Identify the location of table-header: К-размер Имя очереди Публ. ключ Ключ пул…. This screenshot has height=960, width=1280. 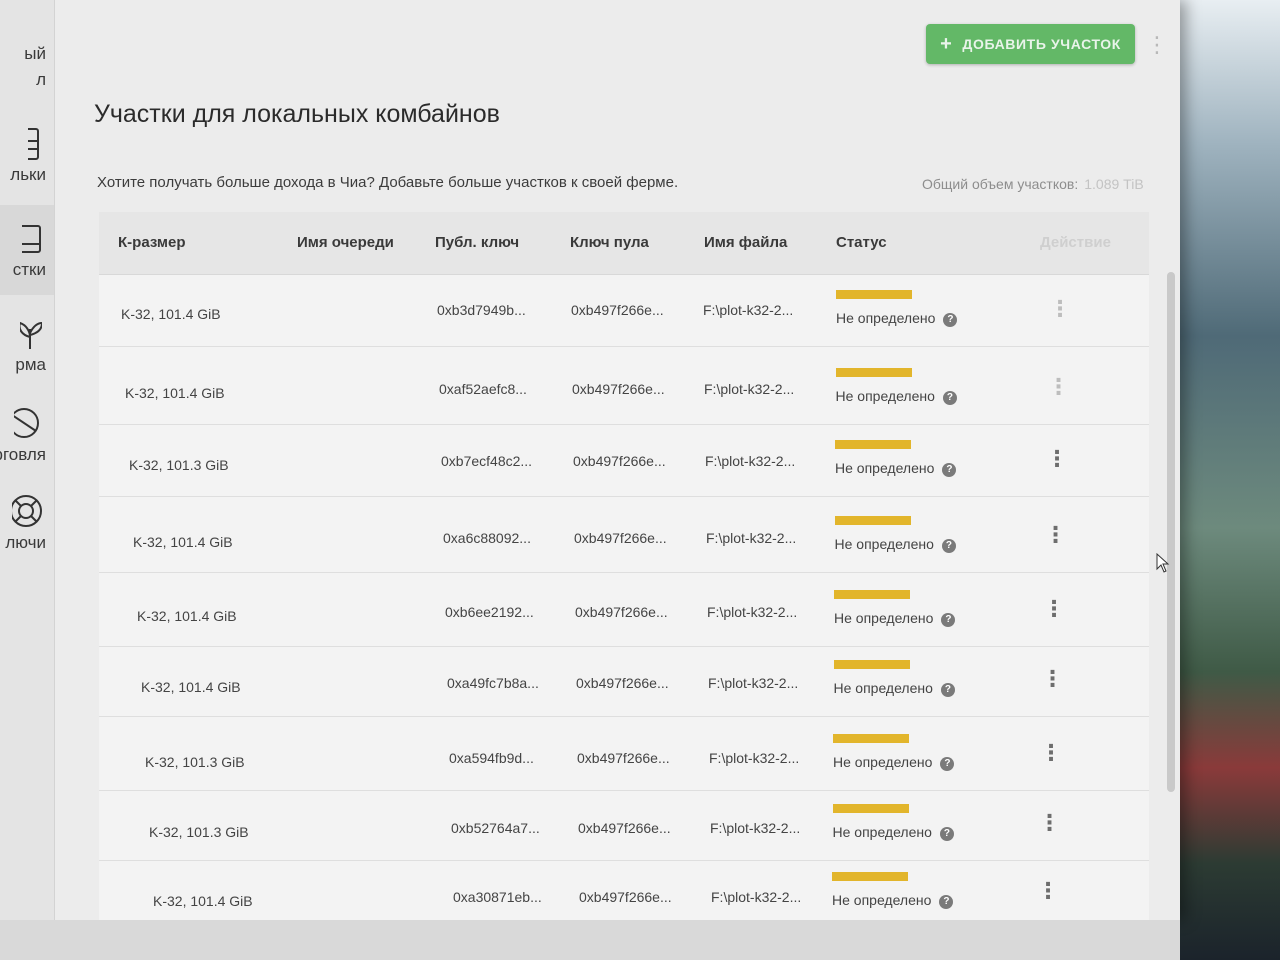
(624, 243).